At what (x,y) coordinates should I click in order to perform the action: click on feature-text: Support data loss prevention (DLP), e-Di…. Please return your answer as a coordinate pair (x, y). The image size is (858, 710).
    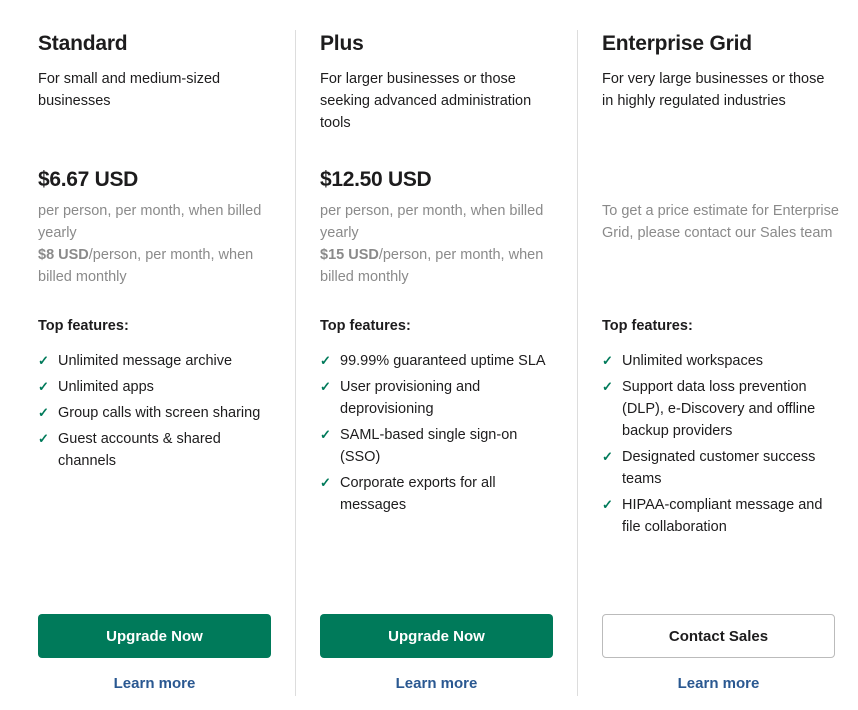
    Looking at the image, I should click on (719, 409).